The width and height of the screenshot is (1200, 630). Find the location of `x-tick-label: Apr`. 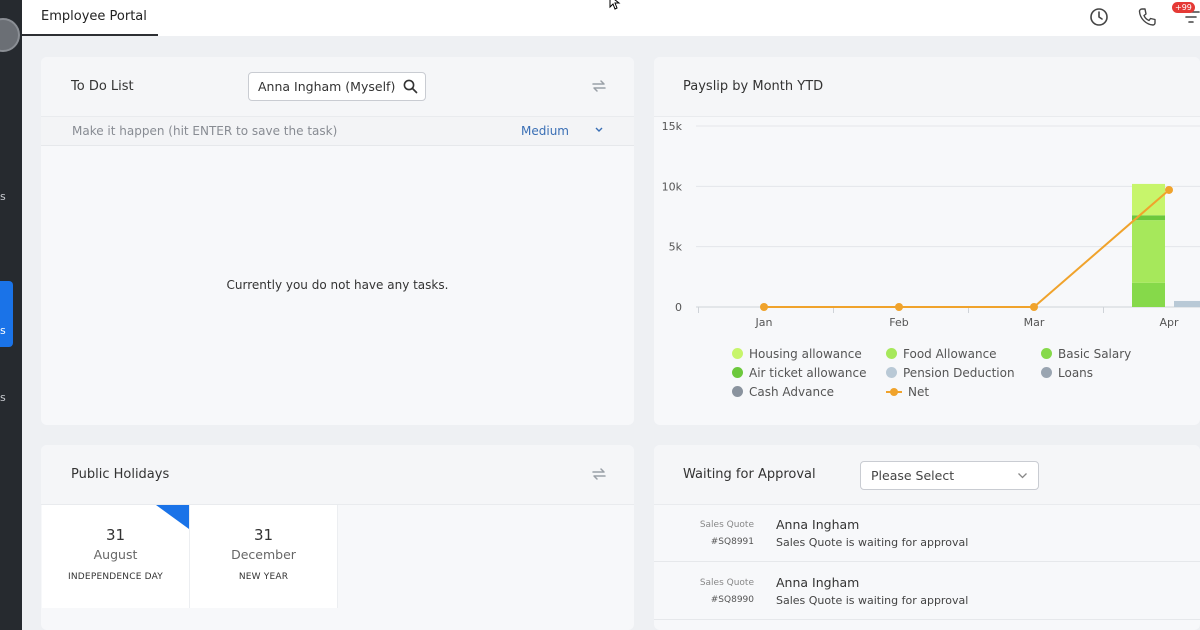

x-tick-label: Apr is located at coordinates (1169, 322).